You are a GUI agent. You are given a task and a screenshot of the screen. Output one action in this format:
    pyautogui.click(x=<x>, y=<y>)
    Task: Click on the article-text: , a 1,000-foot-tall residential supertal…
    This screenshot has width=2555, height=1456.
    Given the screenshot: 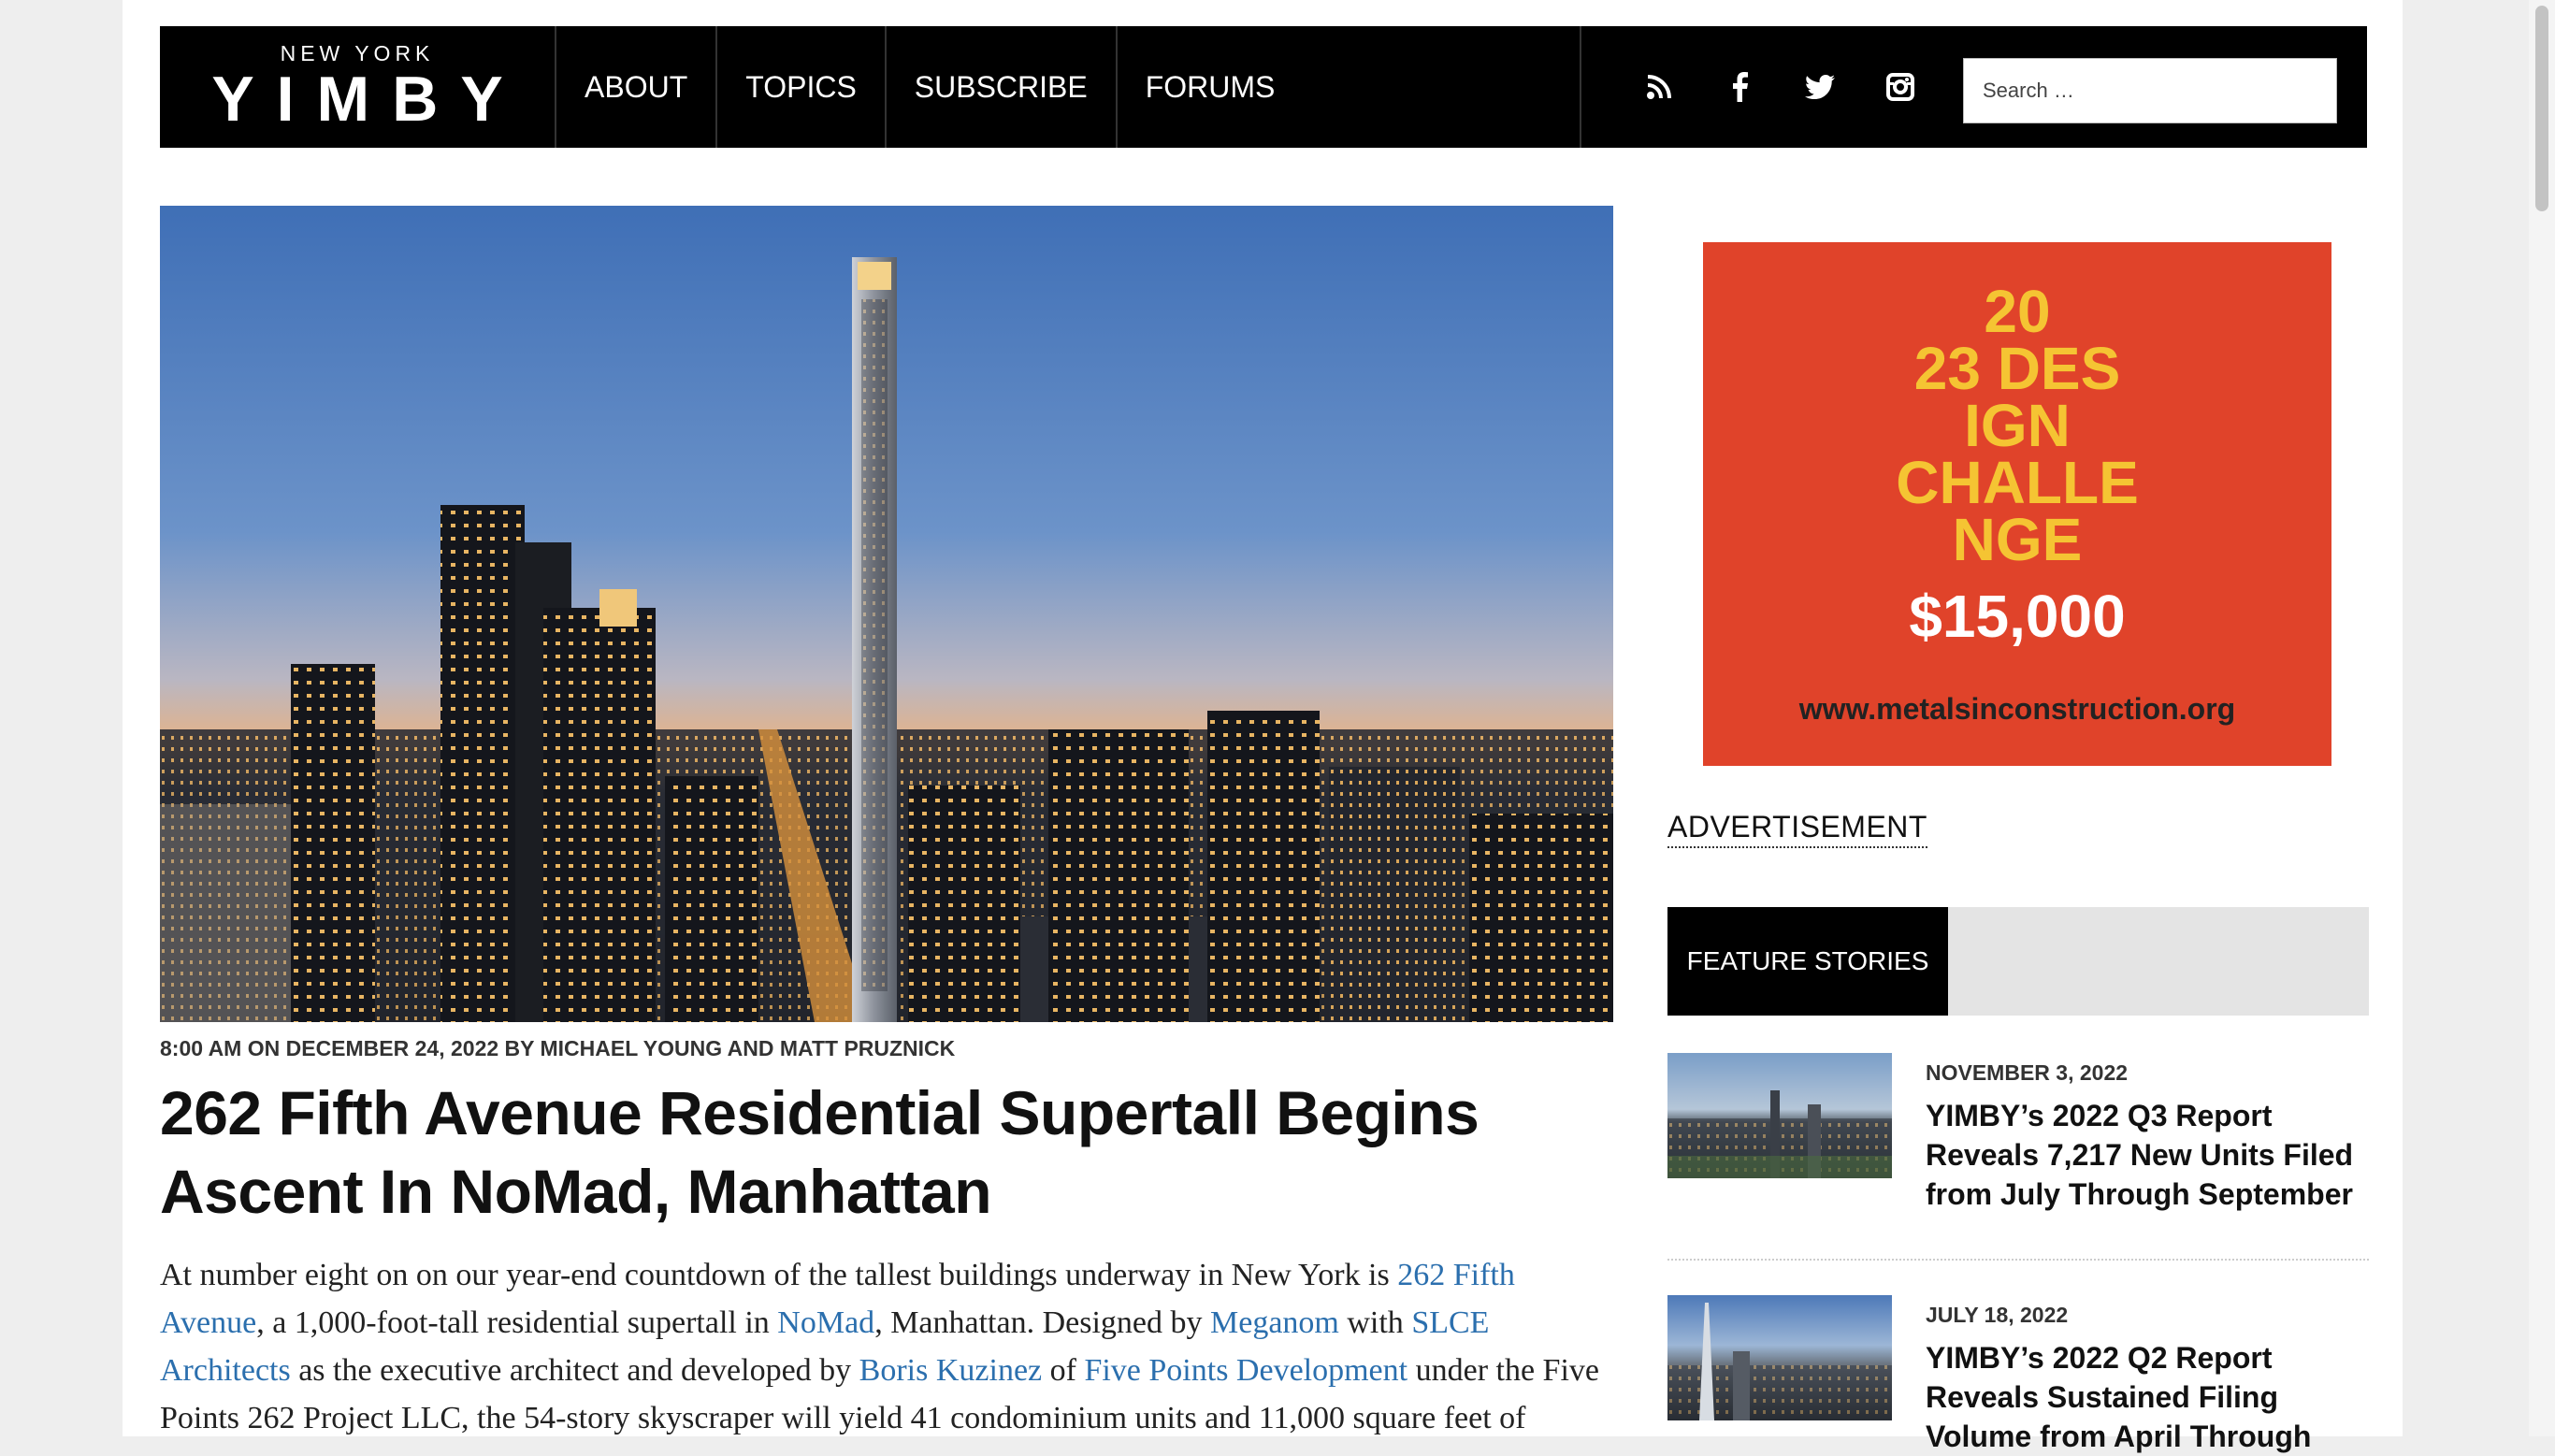 What is the action you would take?
    pyautogui.click(x=517, y=1322)
    